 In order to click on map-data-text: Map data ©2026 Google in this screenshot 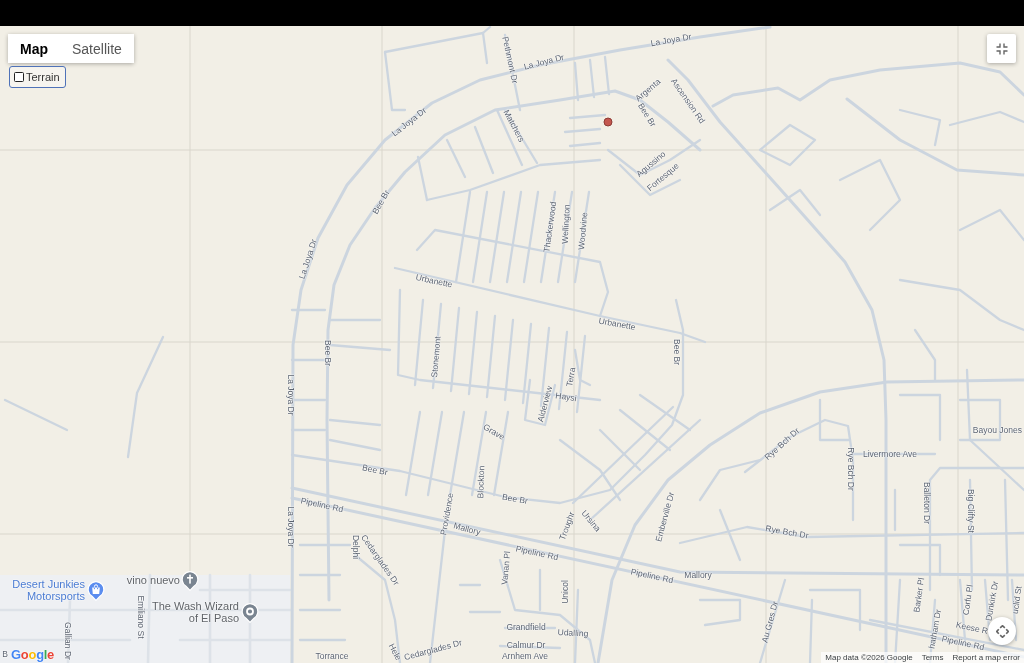, I will do `click(869, 657)`.